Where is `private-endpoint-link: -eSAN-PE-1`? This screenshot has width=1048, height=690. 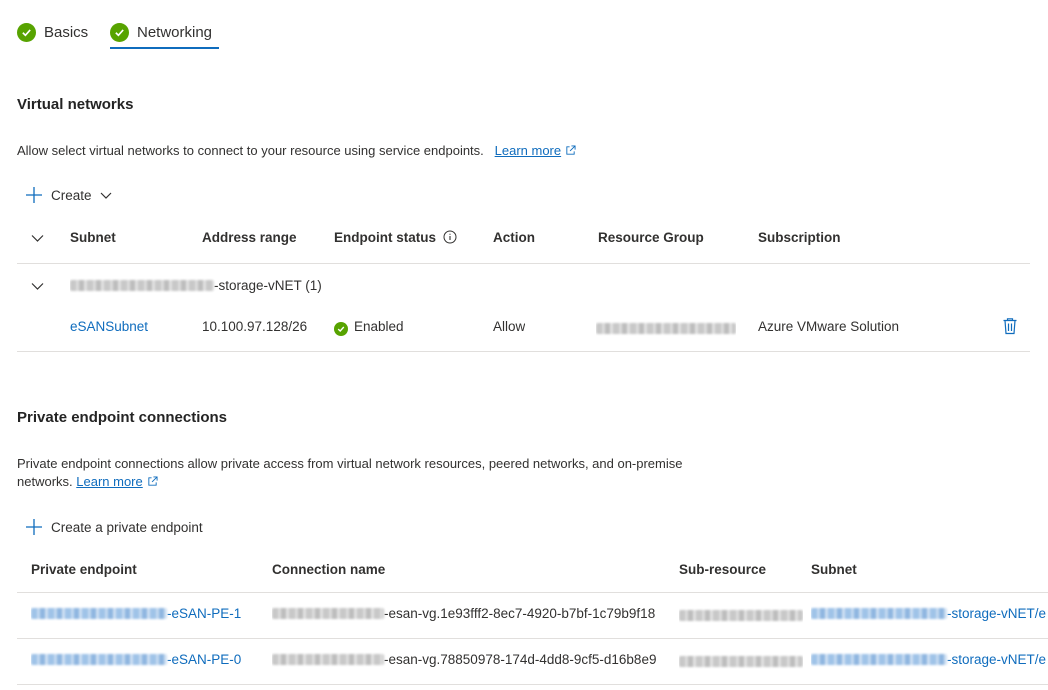
private-endpoint-link: -eSAN-PE-1 is located at coordinates (147, 613).